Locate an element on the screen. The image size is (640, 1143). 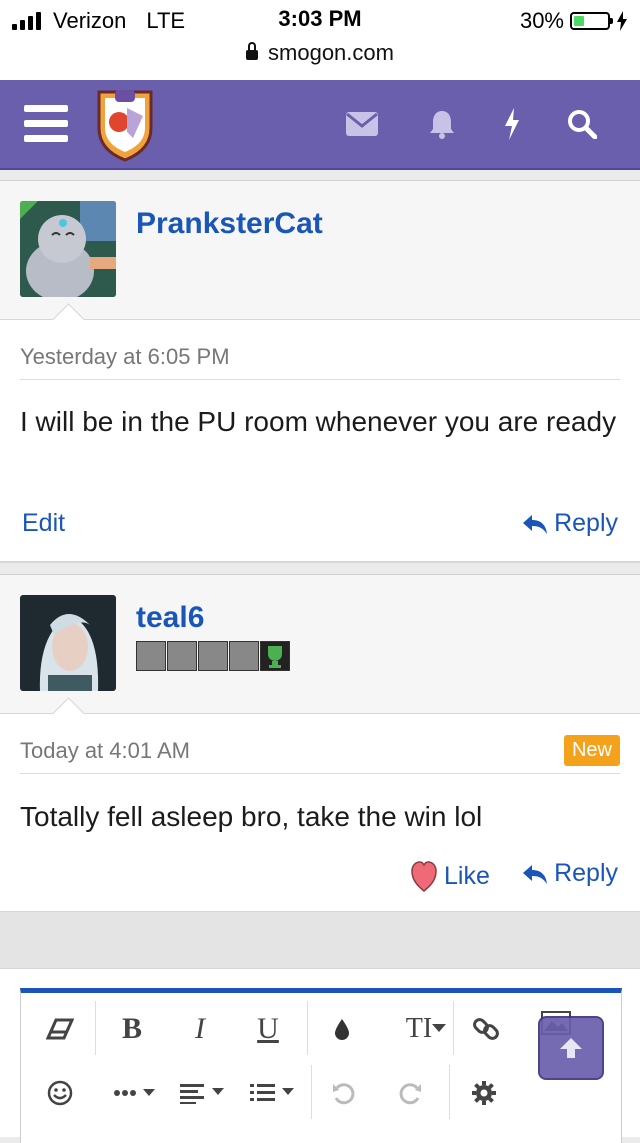
section-gap is located at coordinates (320, 940).